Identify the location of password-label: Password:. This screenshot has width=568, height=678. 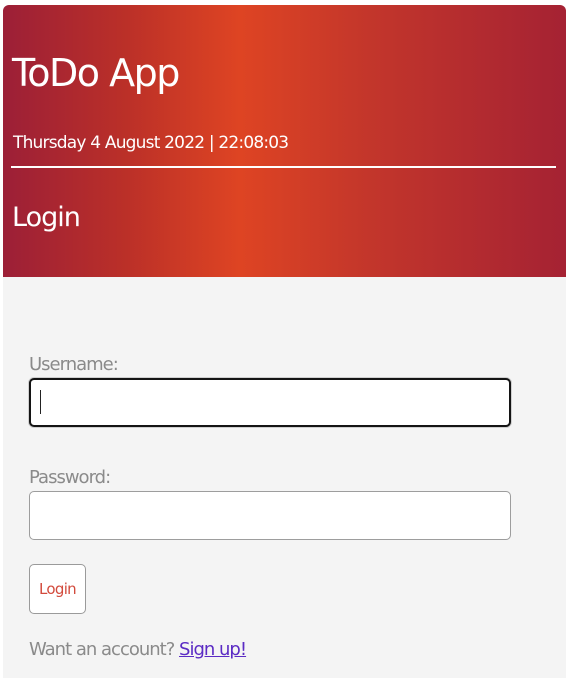
(70, 477).